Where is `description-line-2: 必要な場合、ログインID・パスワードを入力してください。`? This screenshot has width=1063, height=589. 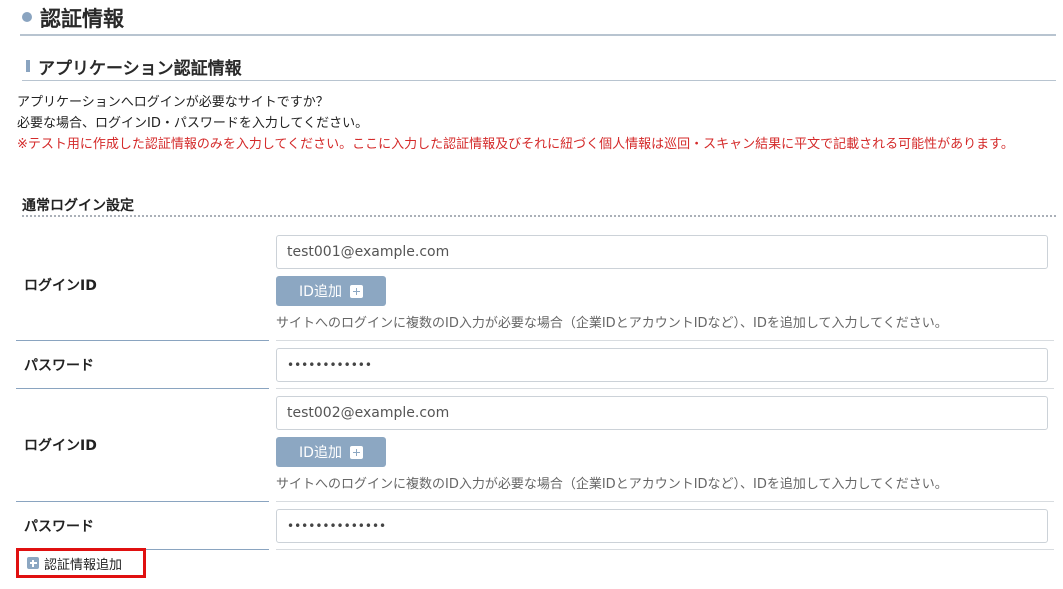 description-line-2: 必要な場合、ログインID・パスワードを入力してください。 is located at coordinates (193, 123).